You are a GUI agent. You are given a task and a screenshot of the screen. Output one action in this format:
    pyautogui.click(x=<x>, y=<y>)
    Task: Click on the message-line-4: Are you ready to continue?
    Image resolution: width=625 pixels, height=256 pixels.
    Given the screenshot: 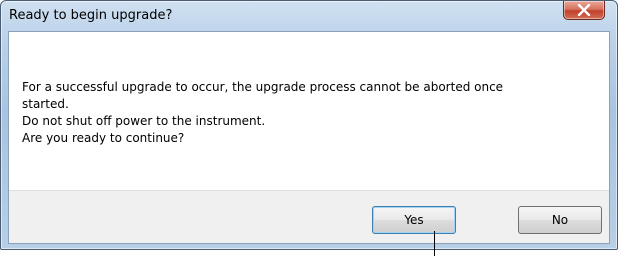 What is the action you would take?
    pyautogui.click(x=103, y=138)
    